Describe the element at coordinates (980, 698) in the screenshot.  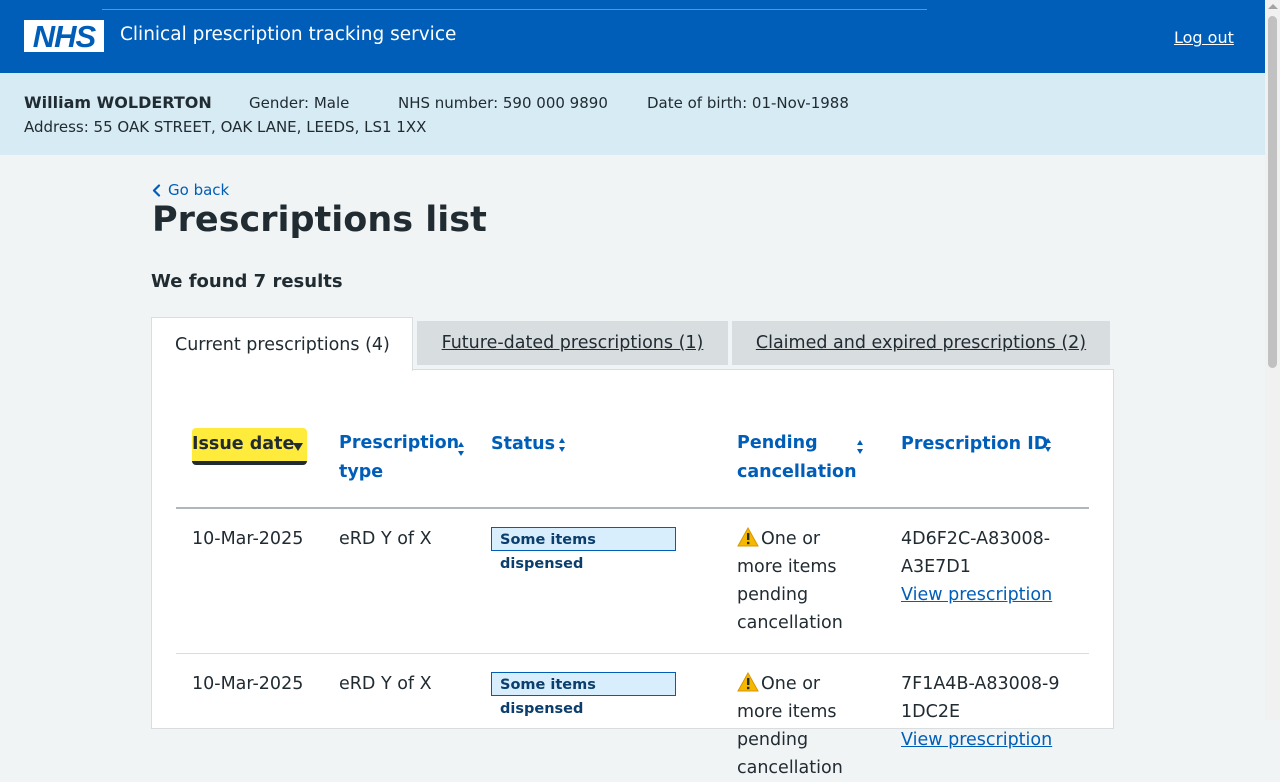
I see `prescription-id: 7F1A4B-A83008-91DC2E` at that location.